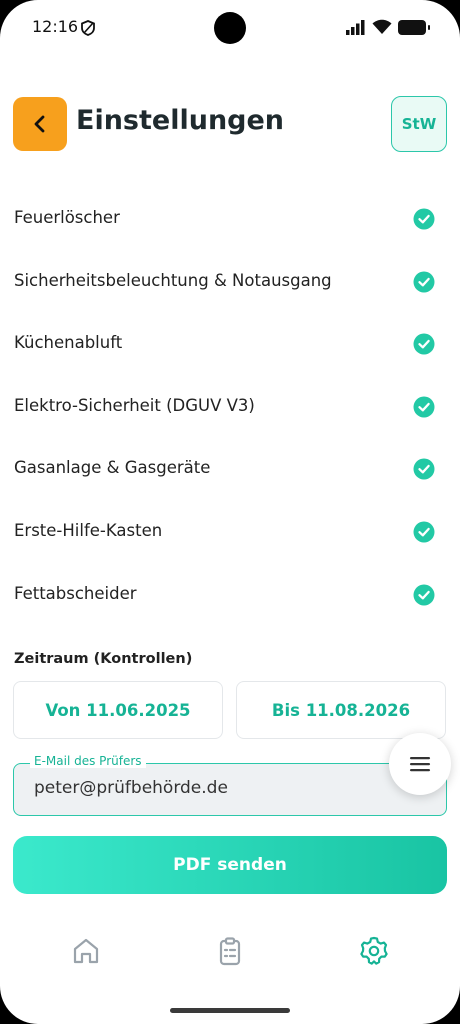 Image resolution: width=460 pixels, height=1024 pixels. What do you see at coordinates (75, 593) in the screenshot?
I see `list-item-label: Fettabscheider` at bounding box center [75, 593].